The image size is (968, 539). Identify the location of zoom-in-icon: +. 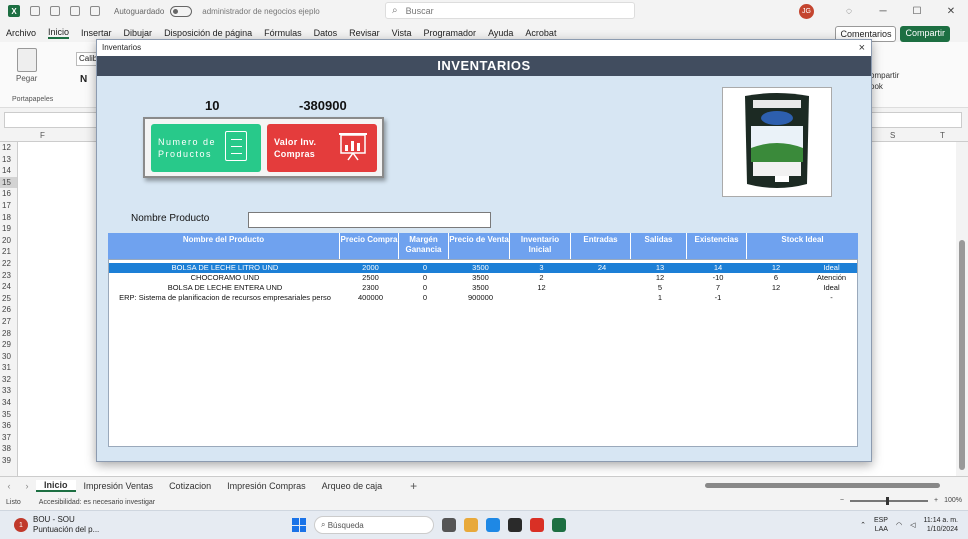
(936, 500).